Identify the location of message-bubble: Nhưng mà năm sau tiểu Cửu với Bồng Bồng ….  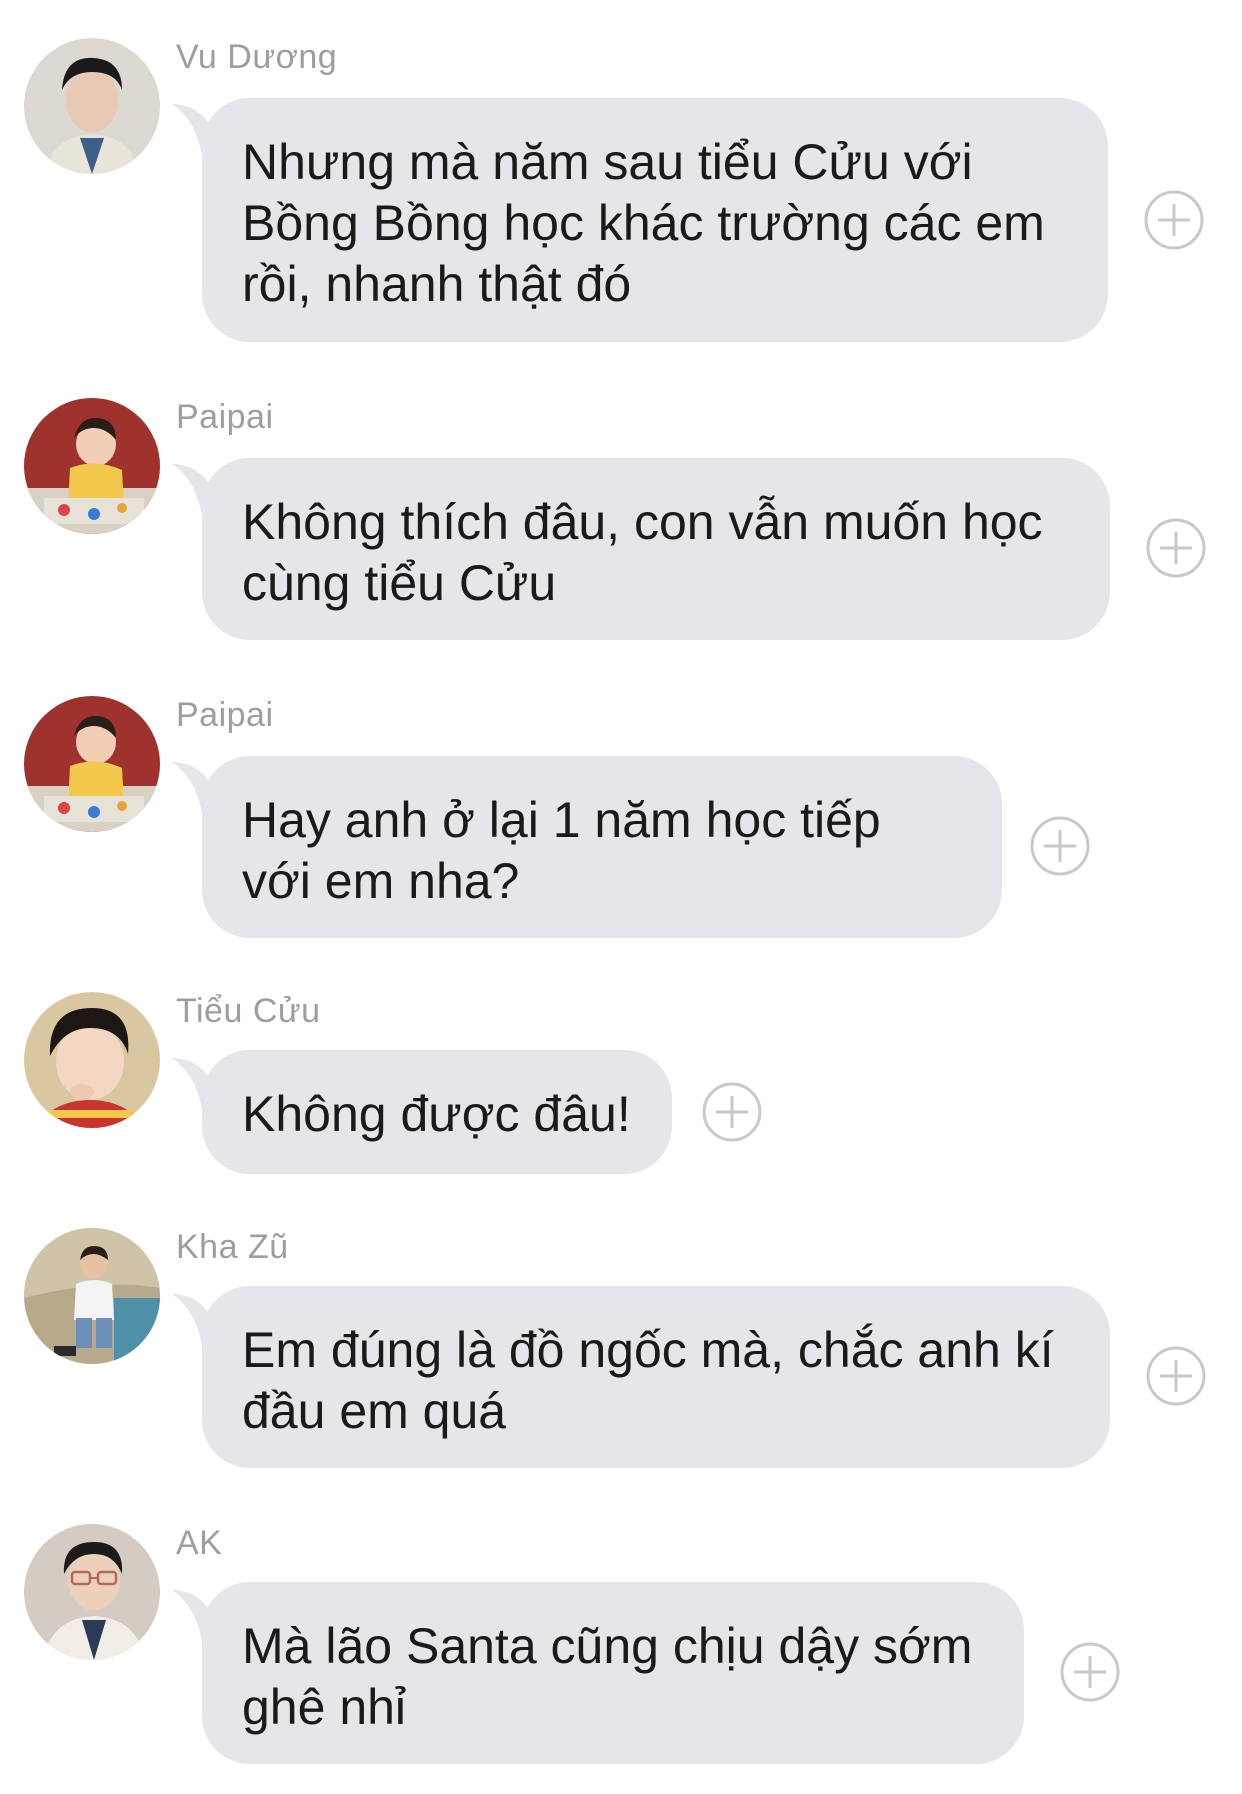
(655, 220).